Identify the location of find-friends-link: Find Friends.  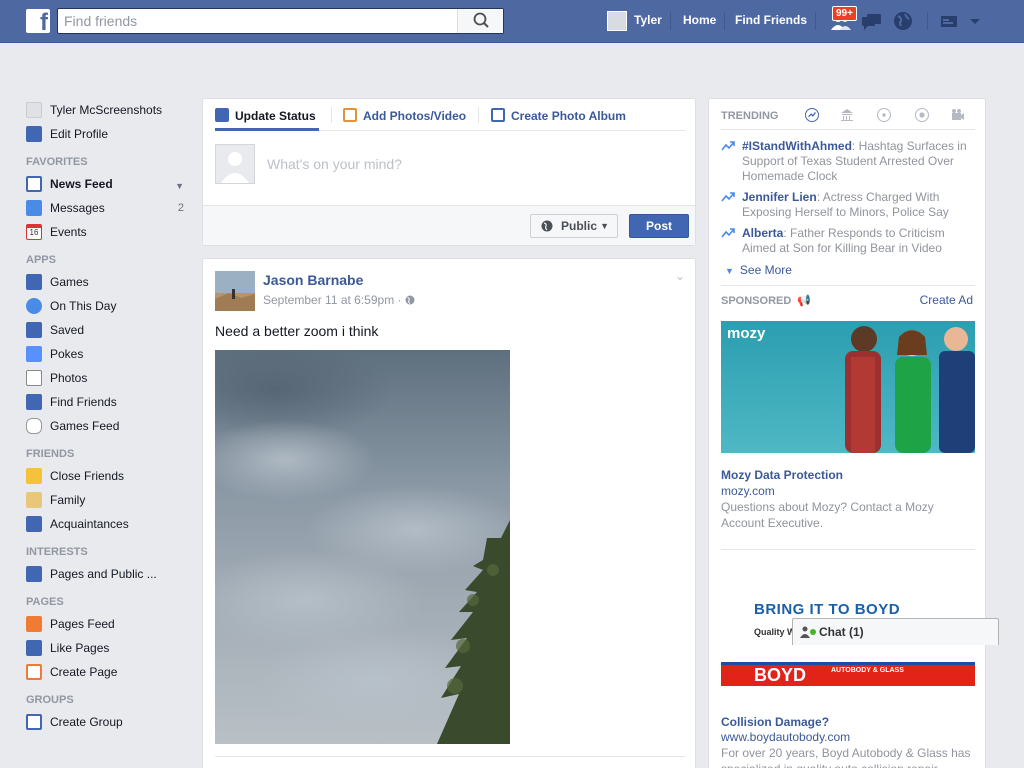
(771, 20).